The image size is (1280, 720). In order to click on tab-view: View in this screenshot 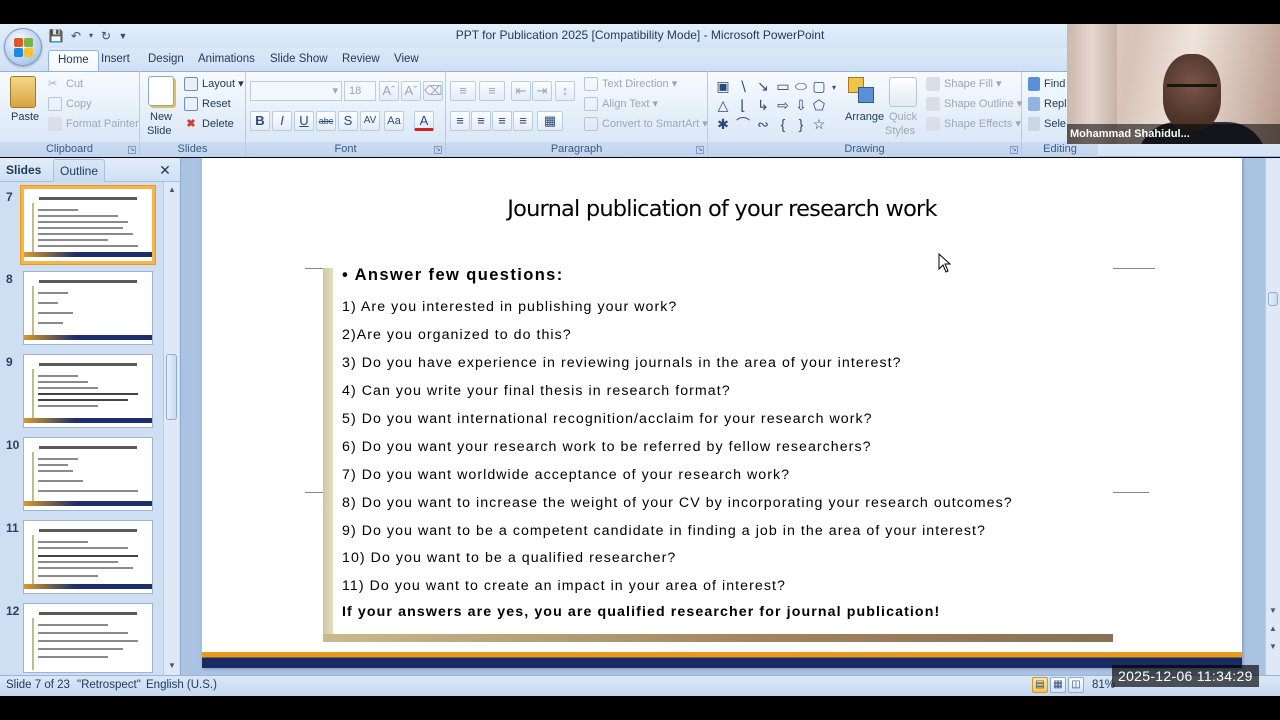, I will do `click(406, 59)`.